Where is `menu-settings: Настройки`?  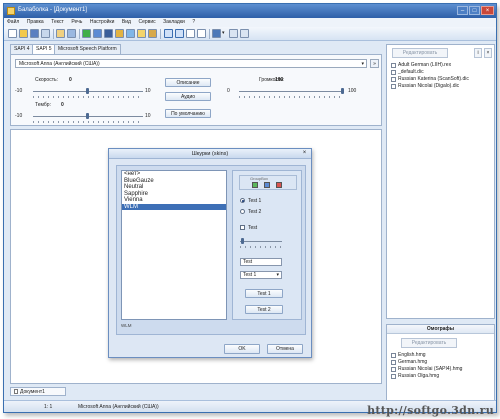
menu-settings: Настройки is located at coordinates (102, 22).